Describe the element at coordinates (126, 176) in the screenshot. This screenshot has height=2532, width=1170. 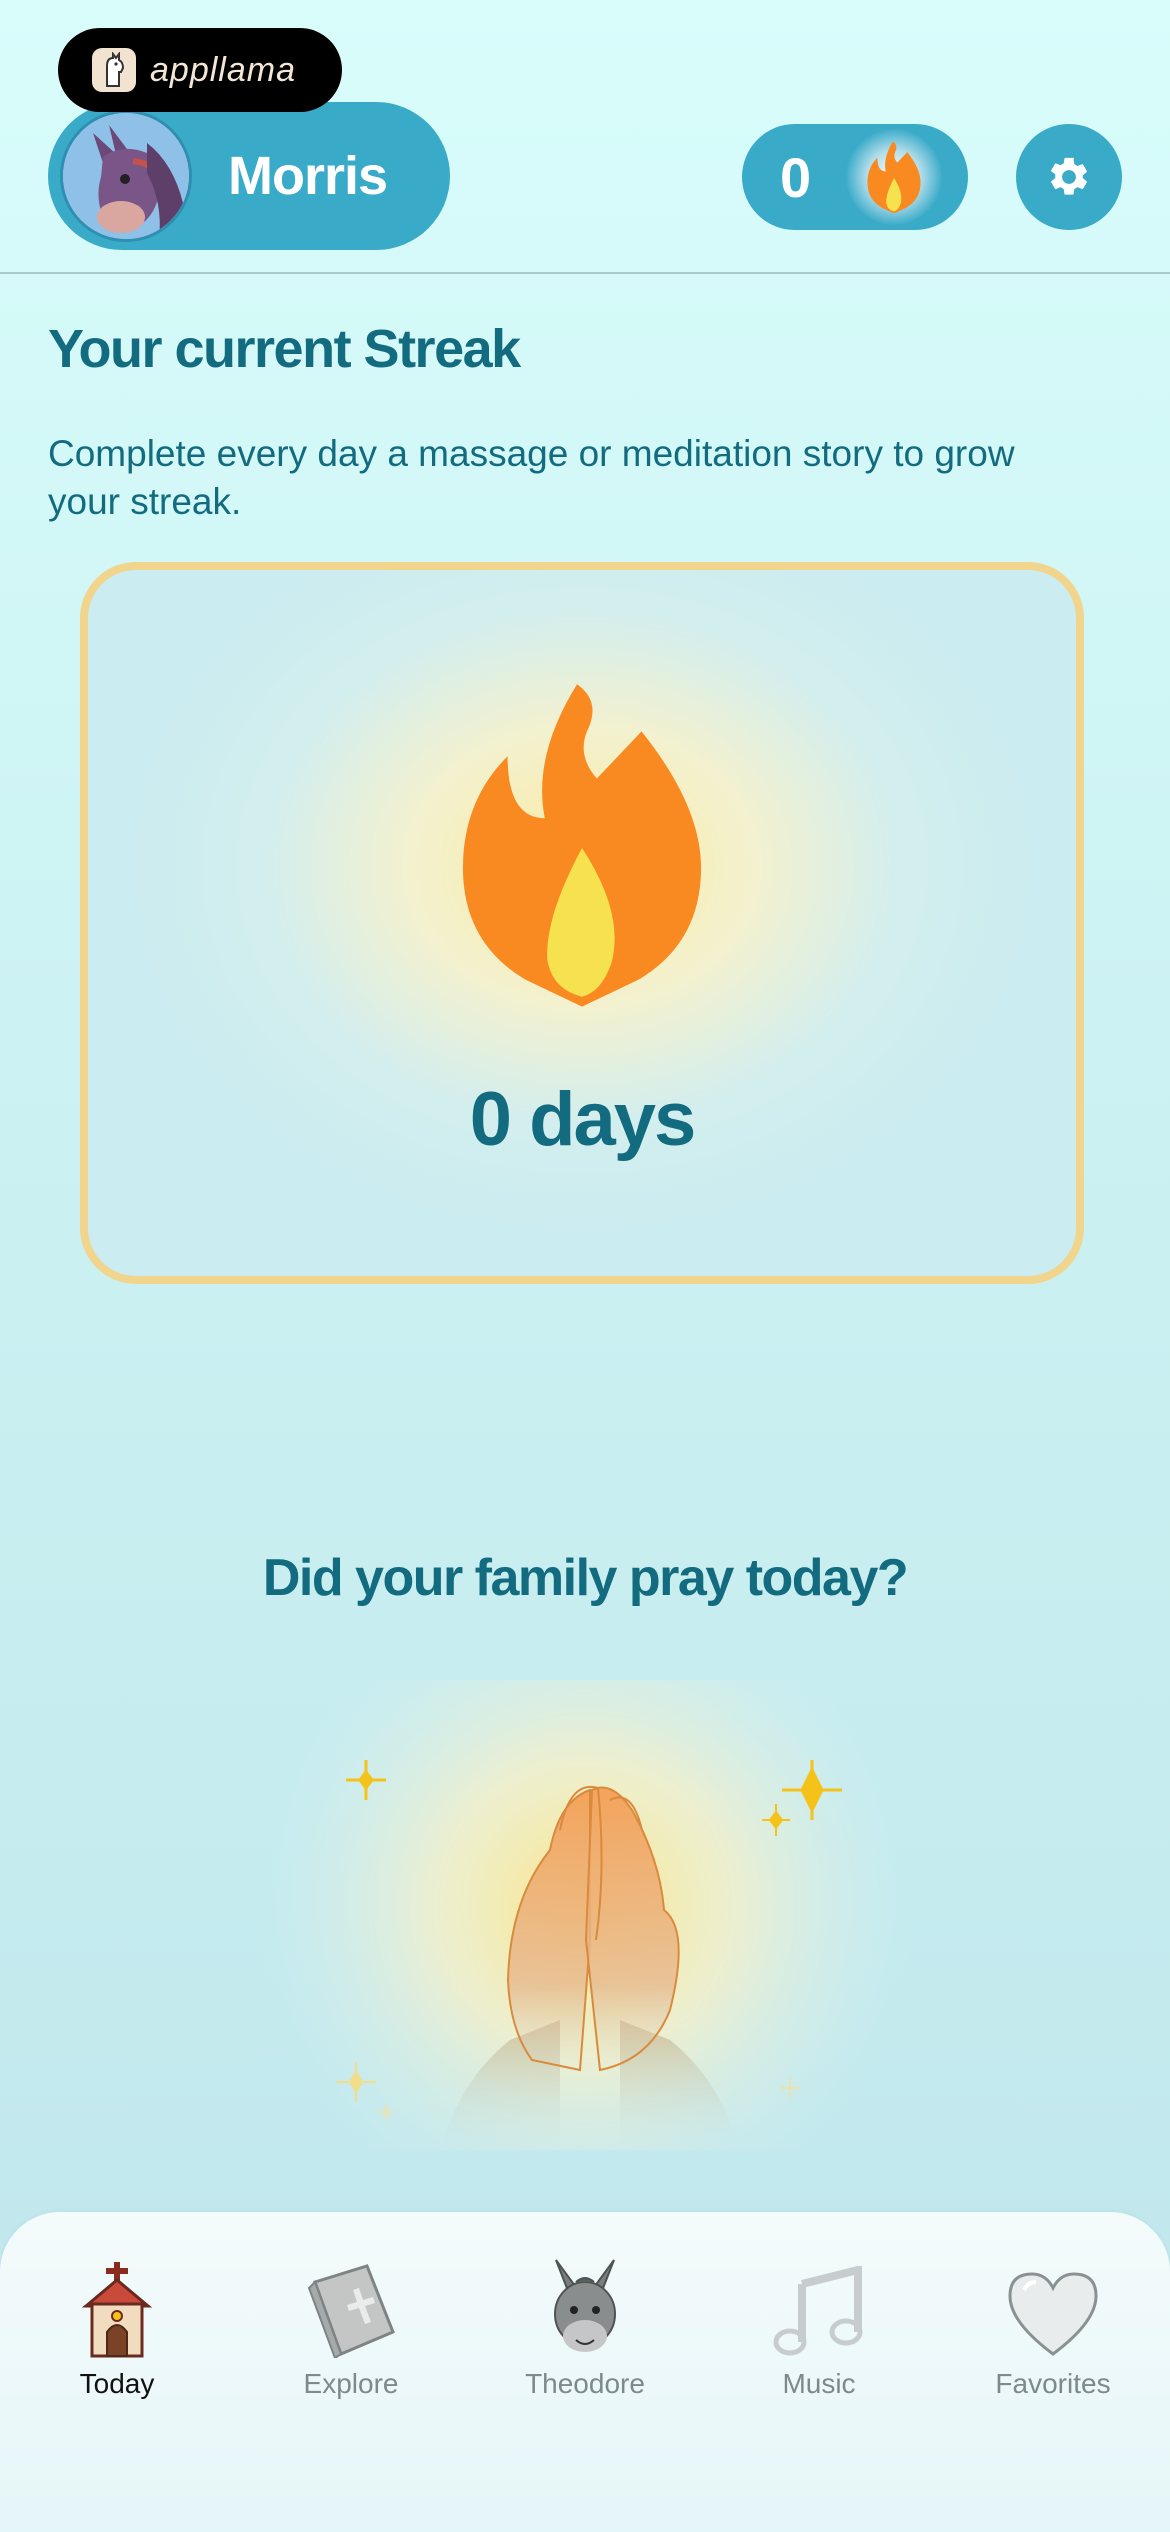
I see `donkey-avatar` at that location.